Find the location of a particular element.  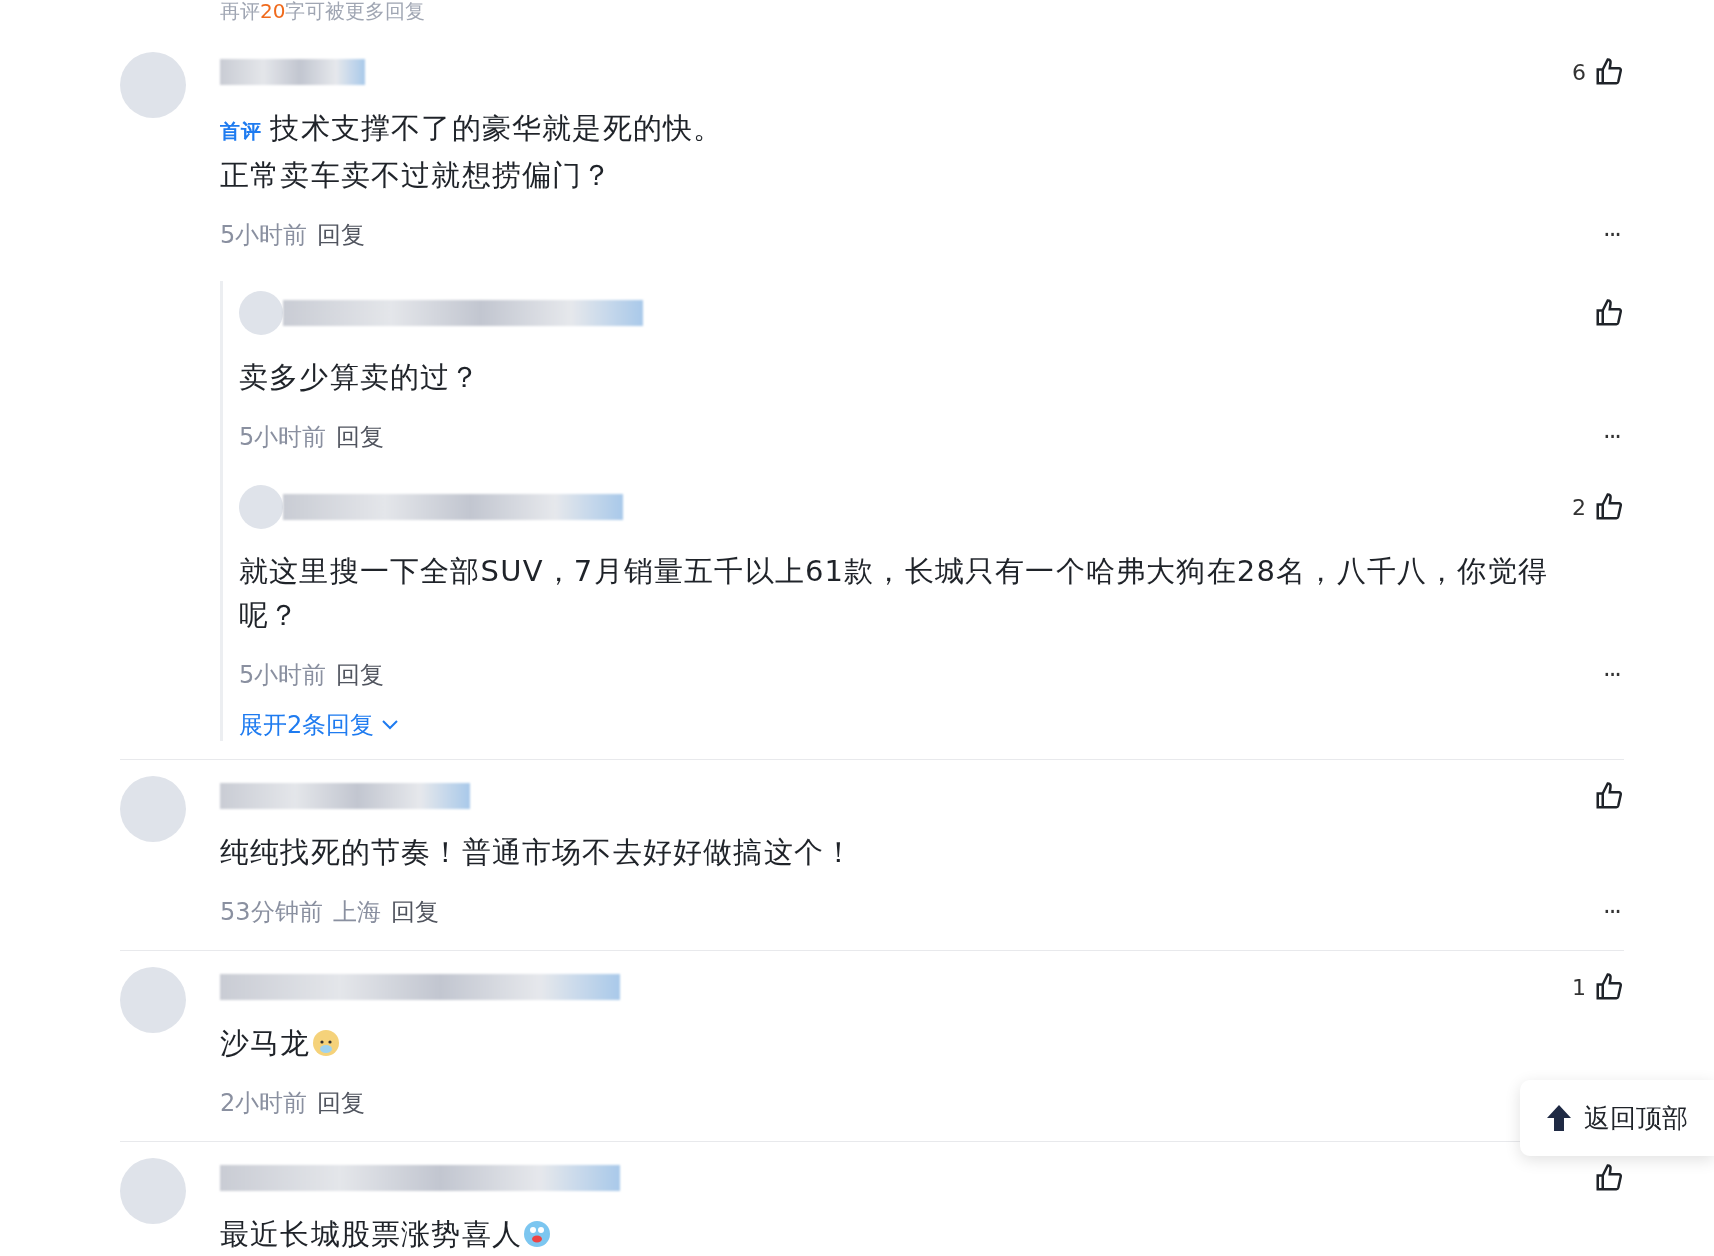

comment-text: 纯纯找死的节奏！普通市场不去好好做搞这个！ is located at coordinates (538, 852).